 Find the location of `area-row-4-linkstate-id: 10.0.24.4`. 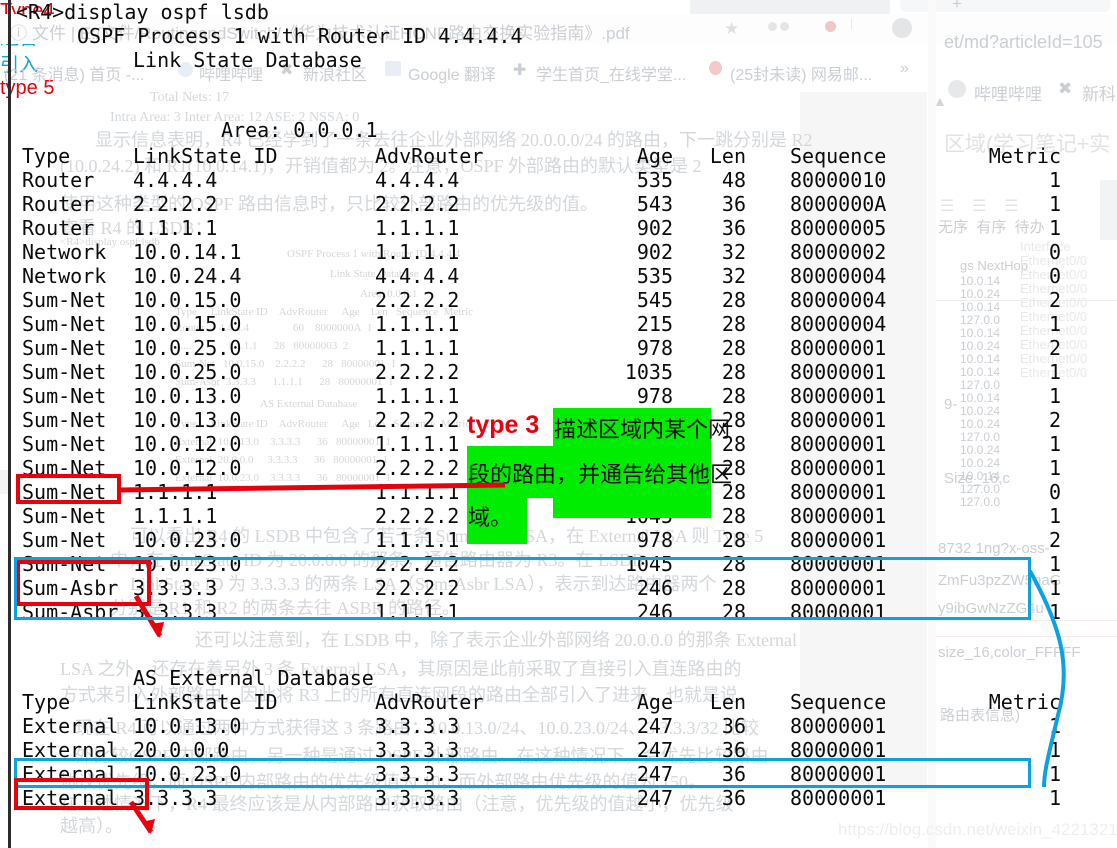

area-row-4-linkstate-id: 10.0.24.4 is located at coordinates (187, 276).